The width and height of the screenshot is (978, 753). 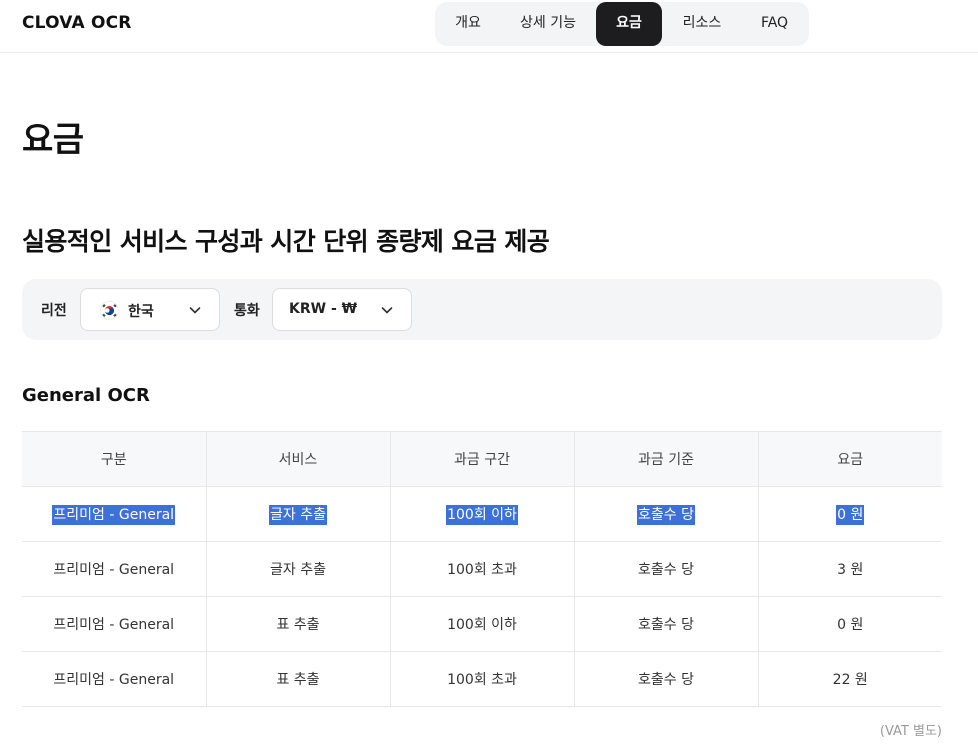 I want to click on cell-text: 22 원, so click(x=850, y=680).